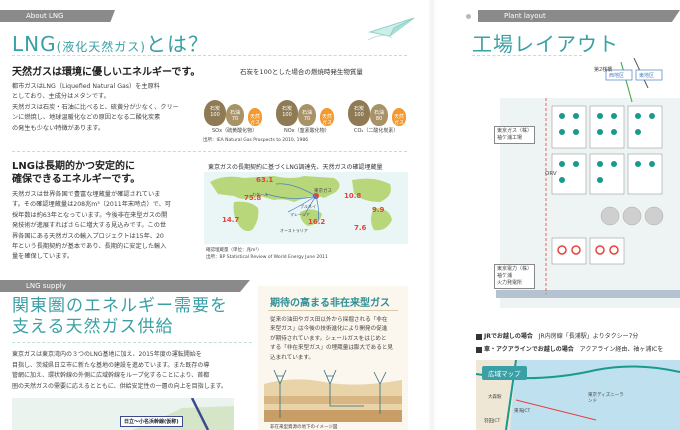 Image resolution: width=680 pixels, height=430 pixels. I want to click on map-note: 確認埋蔵量（単位：兆m³）, so click(234, 250).